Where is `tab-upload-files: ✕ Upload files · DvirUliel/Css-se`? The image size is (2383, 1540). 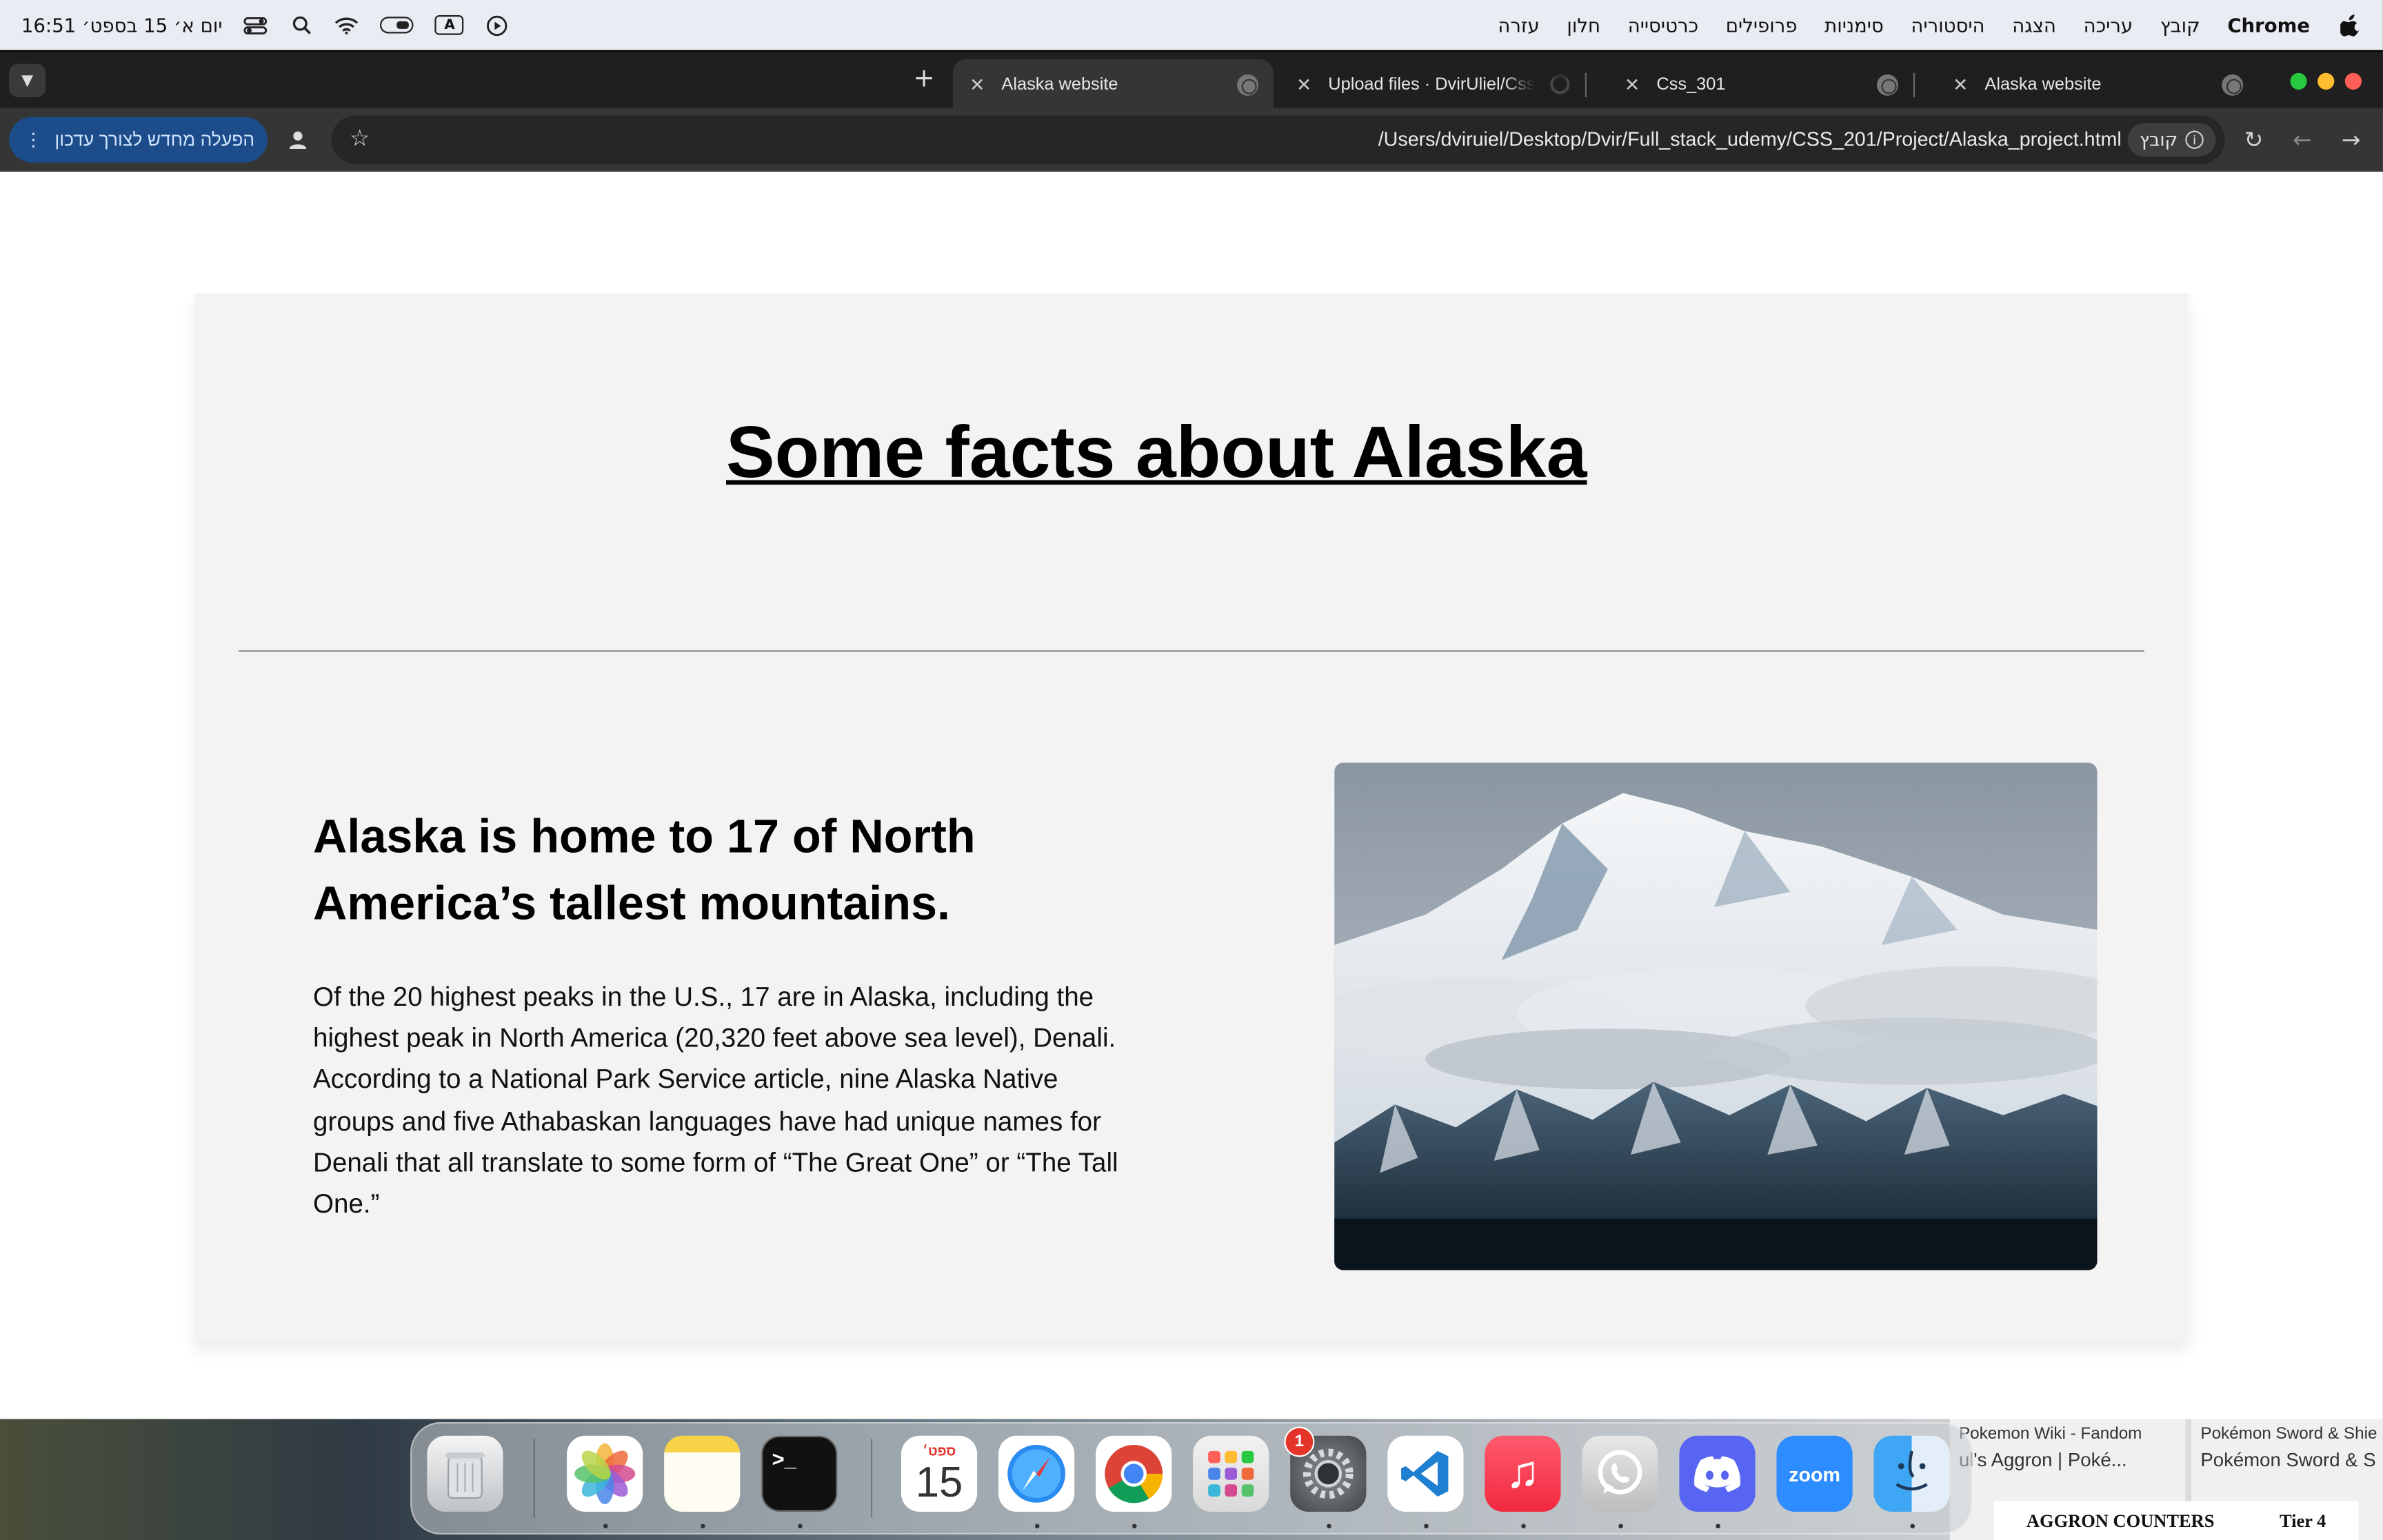 tab-upload-files: ✕ Upload files · DvirUliel/Css-se is located at coordinates (1441, 85).